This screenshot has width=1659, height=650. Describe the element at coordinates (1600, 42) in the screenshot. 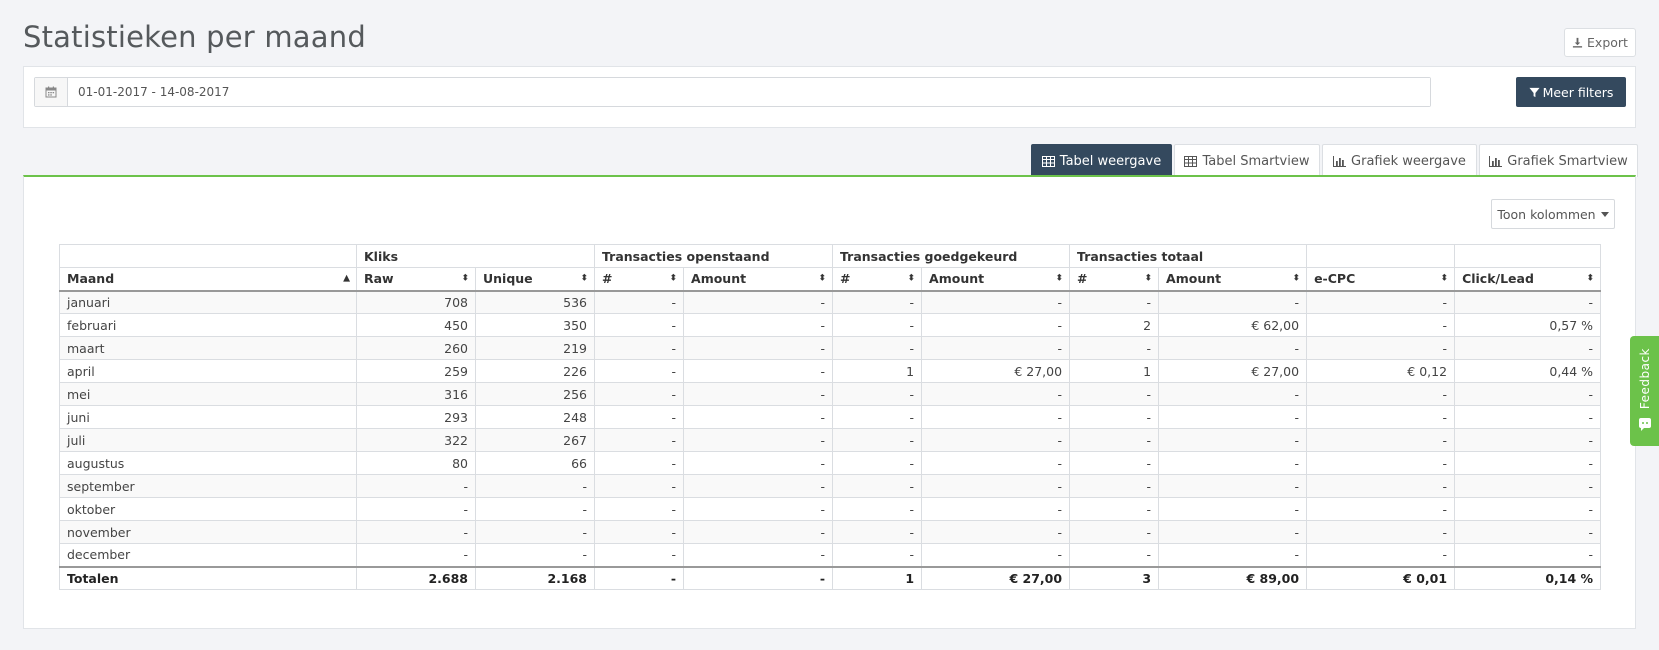

I see `export-button: Export` at that location.